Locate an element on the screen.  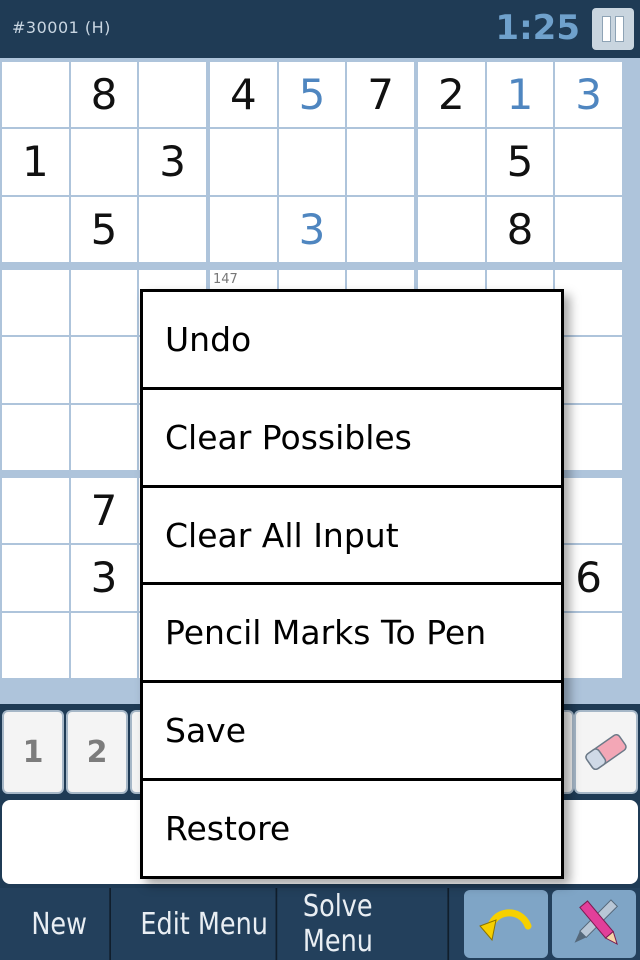
puzzle-id: #30001 (H) is located at coordinates (61, 27).